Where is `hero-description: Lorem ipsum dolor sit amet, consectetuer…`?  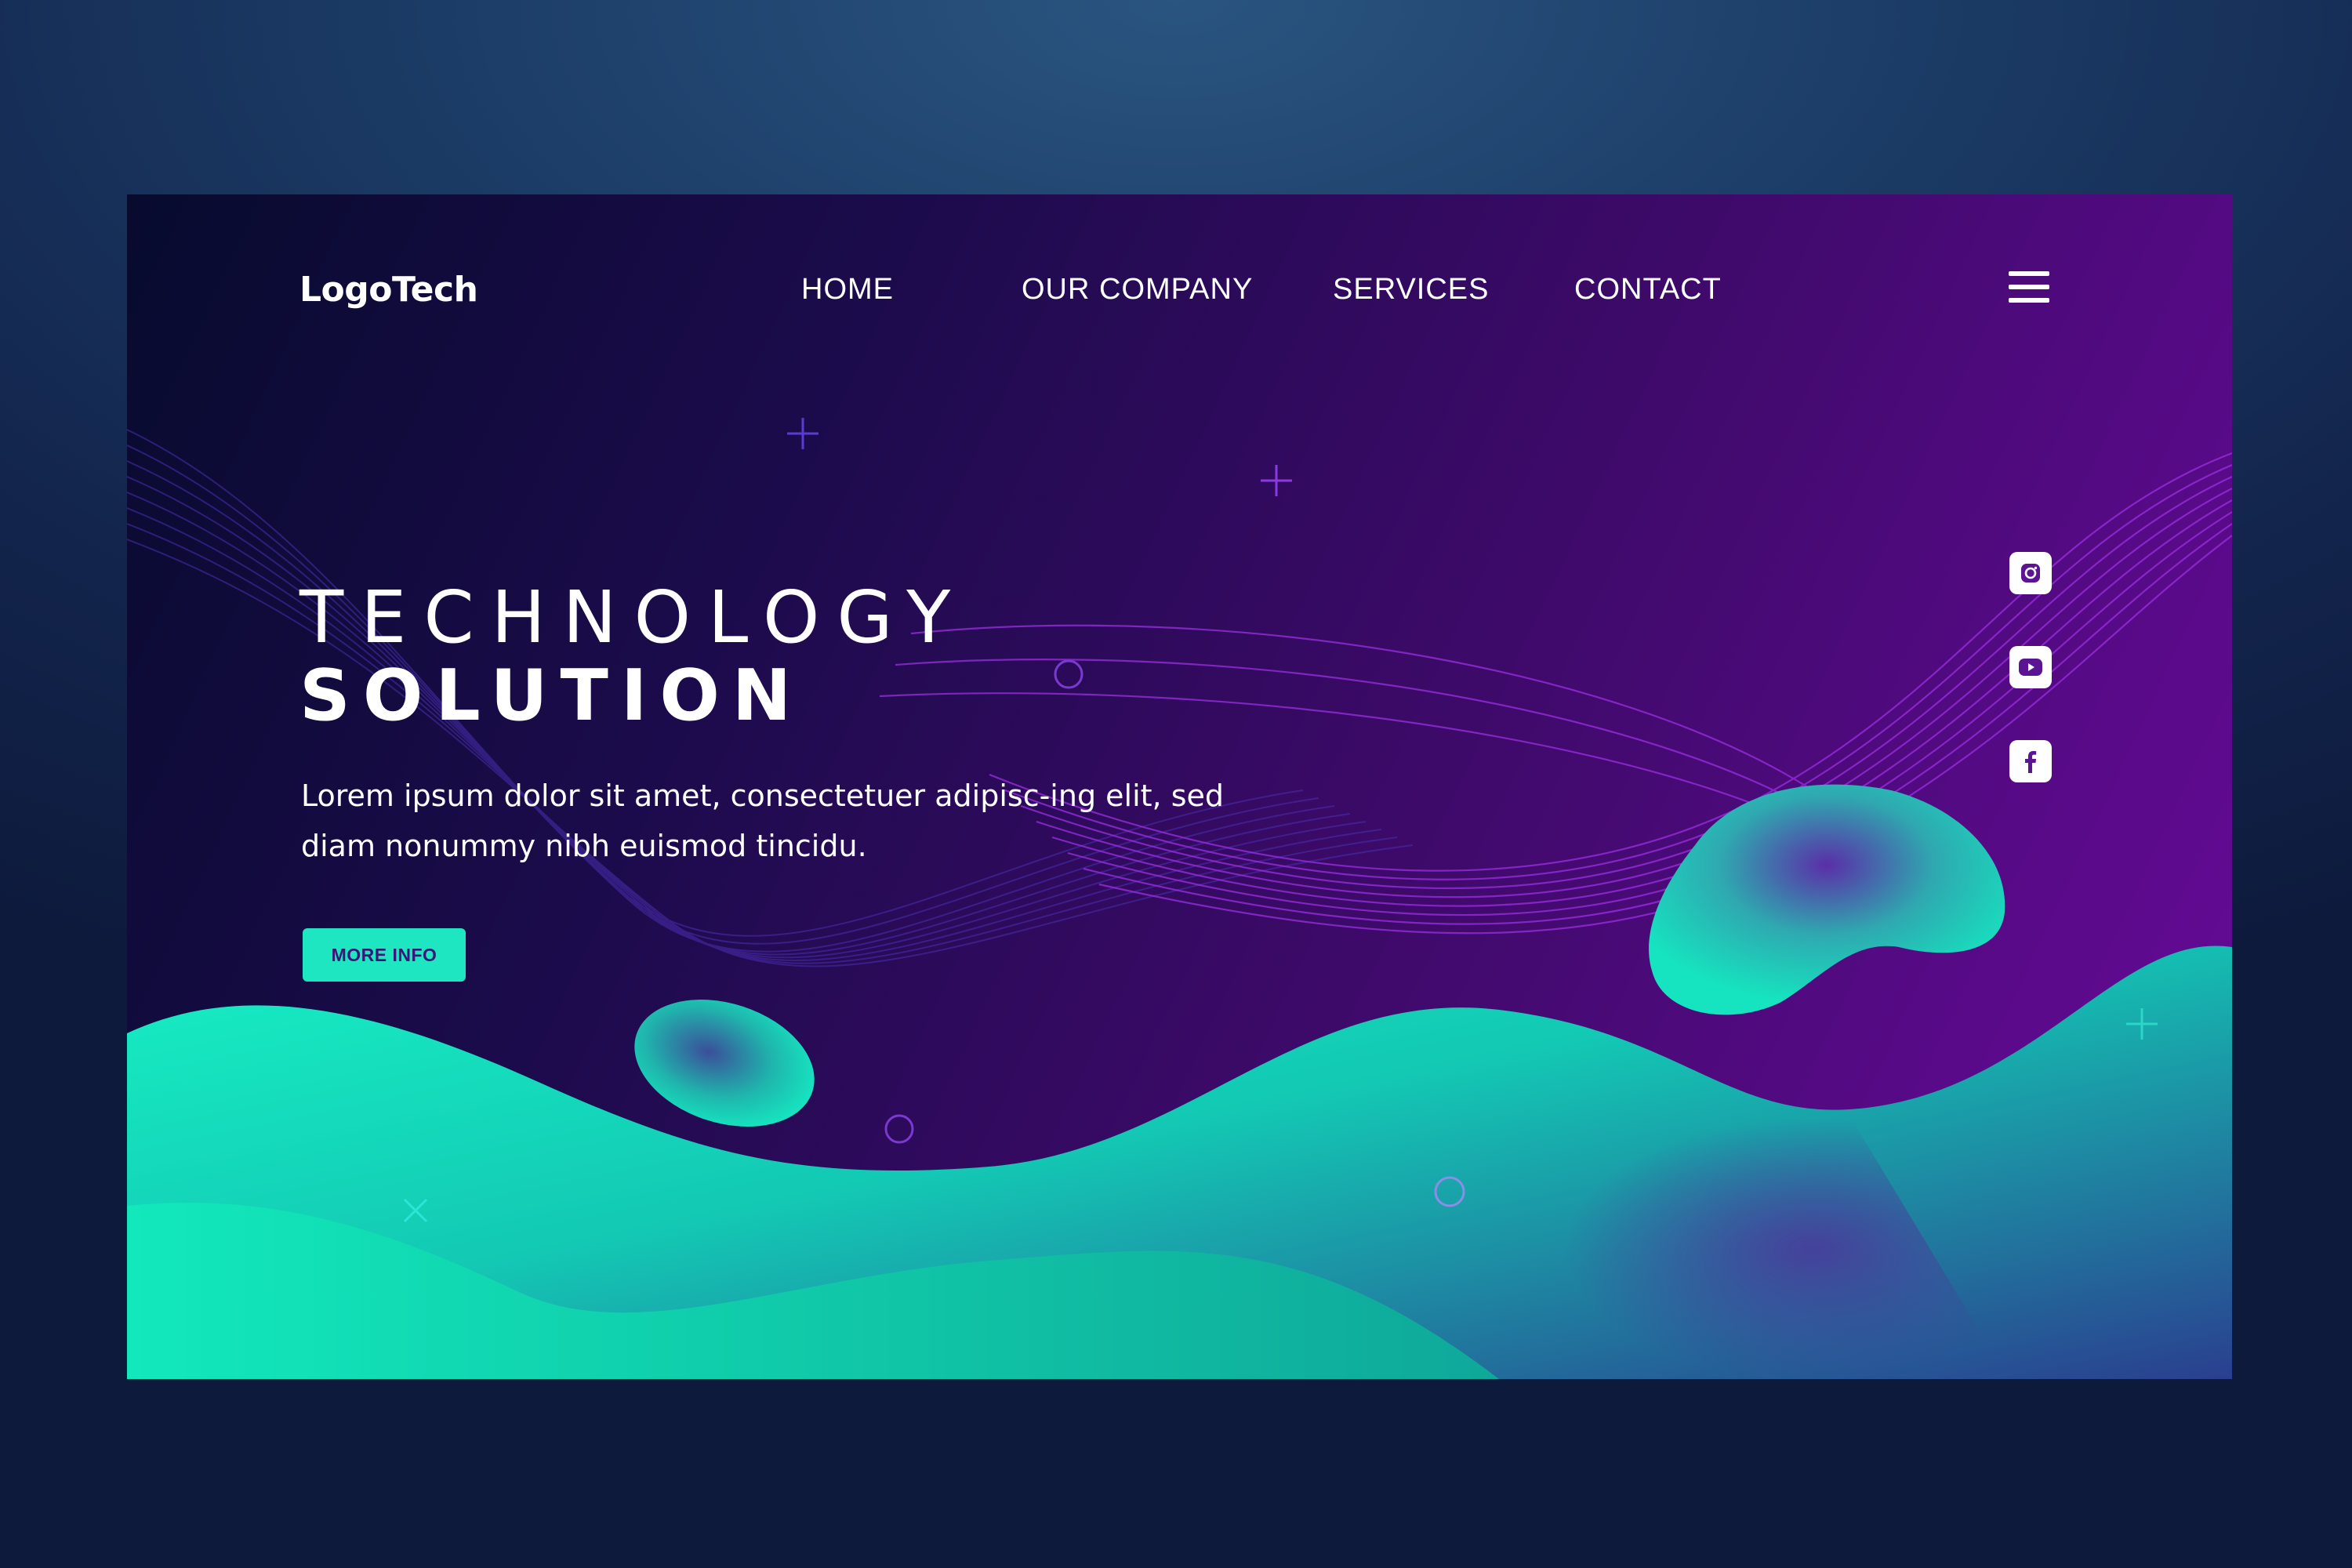 hero-description: Lorem ipsum dolor sit amet, consectetuer… is located at coordinates (762, 821).